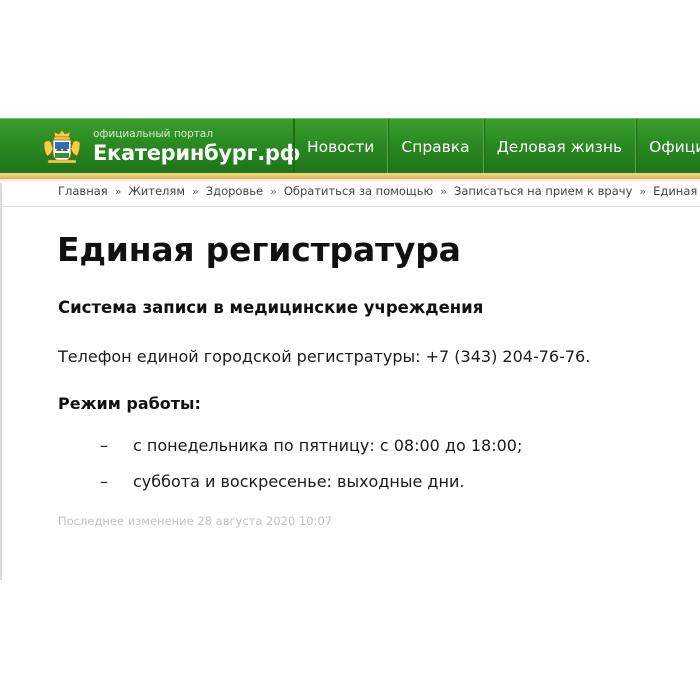  I want to click on nav-item-reference: Справка, so click(434, 146).